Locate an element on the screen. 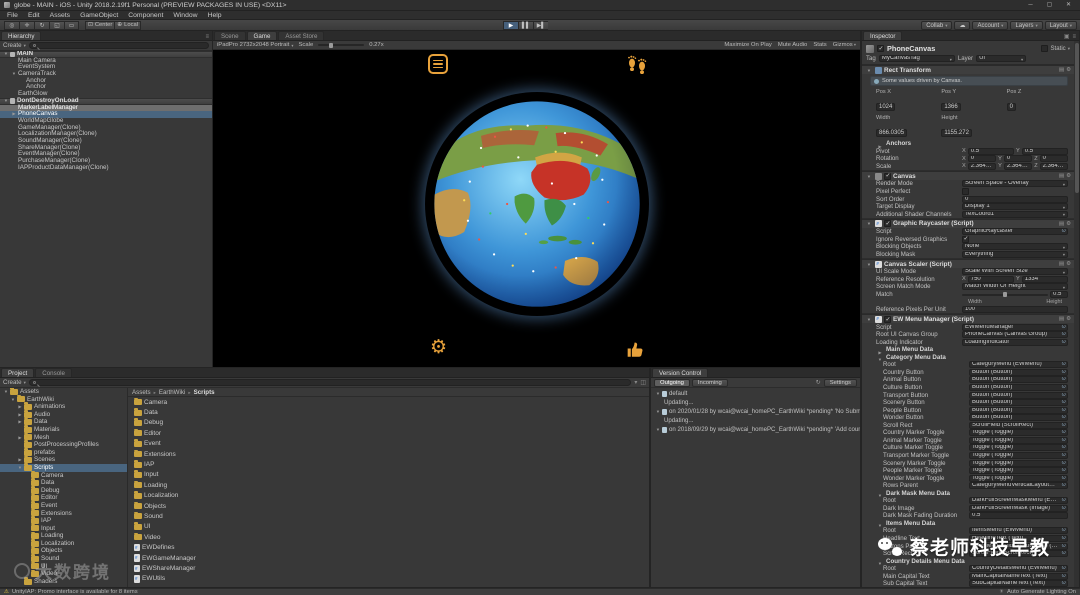 The width and height of the screenshot is (1080, 595). asset-ui: UI is located at coordinates (388, 527).